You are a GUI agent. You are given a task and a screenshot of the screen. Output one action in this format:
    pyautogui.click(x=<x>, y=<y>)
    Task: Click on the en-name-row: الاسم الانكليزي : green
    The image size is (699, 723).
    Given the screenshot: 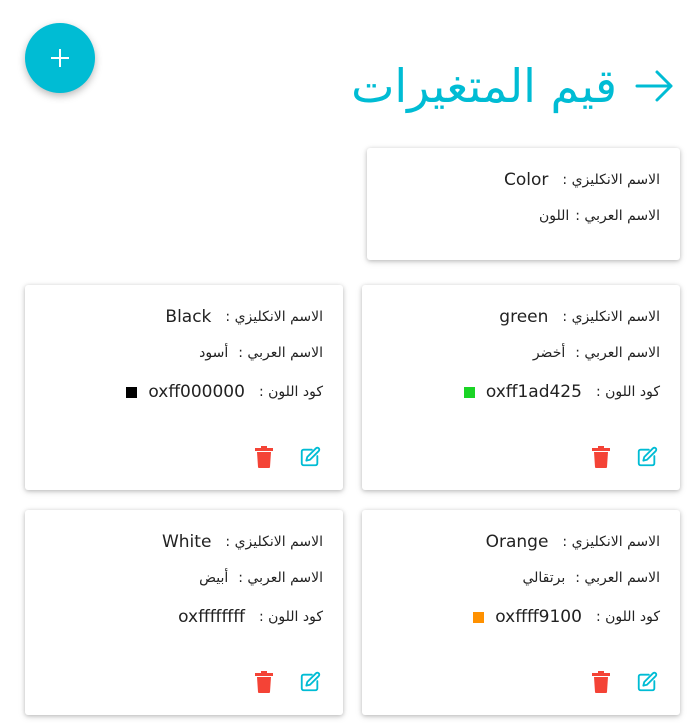 What is the action you would take?
    pyautogui.click(x=579, y=317)
    